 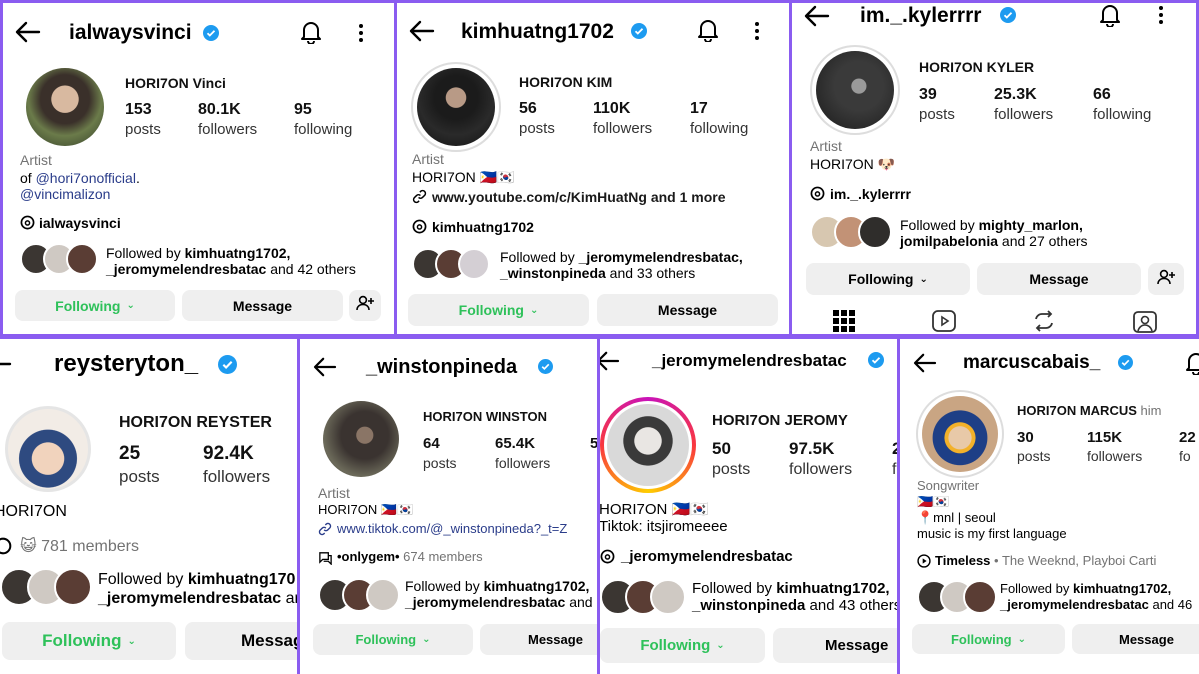 I want to click on followers-count: 80.1K, so click(x=219, y=110).